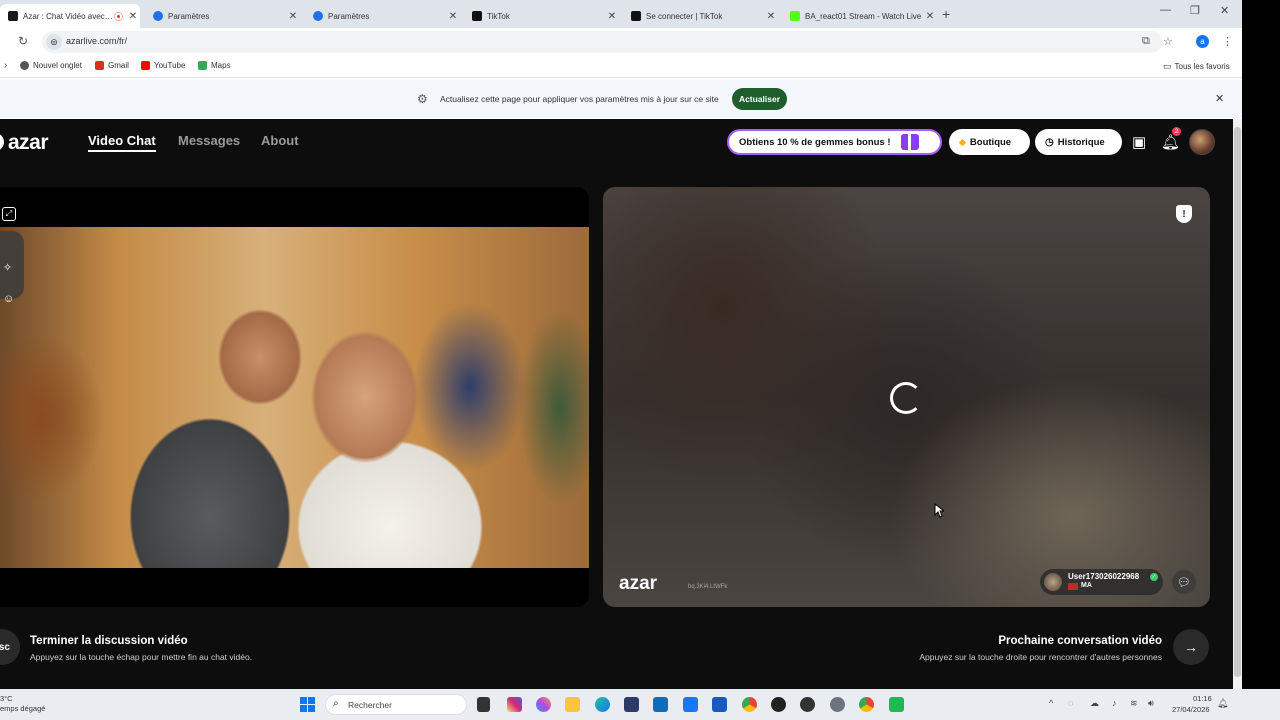 The image size is (1280, 720). I want to click on weather-temp: 3°C, so click(6, 698).